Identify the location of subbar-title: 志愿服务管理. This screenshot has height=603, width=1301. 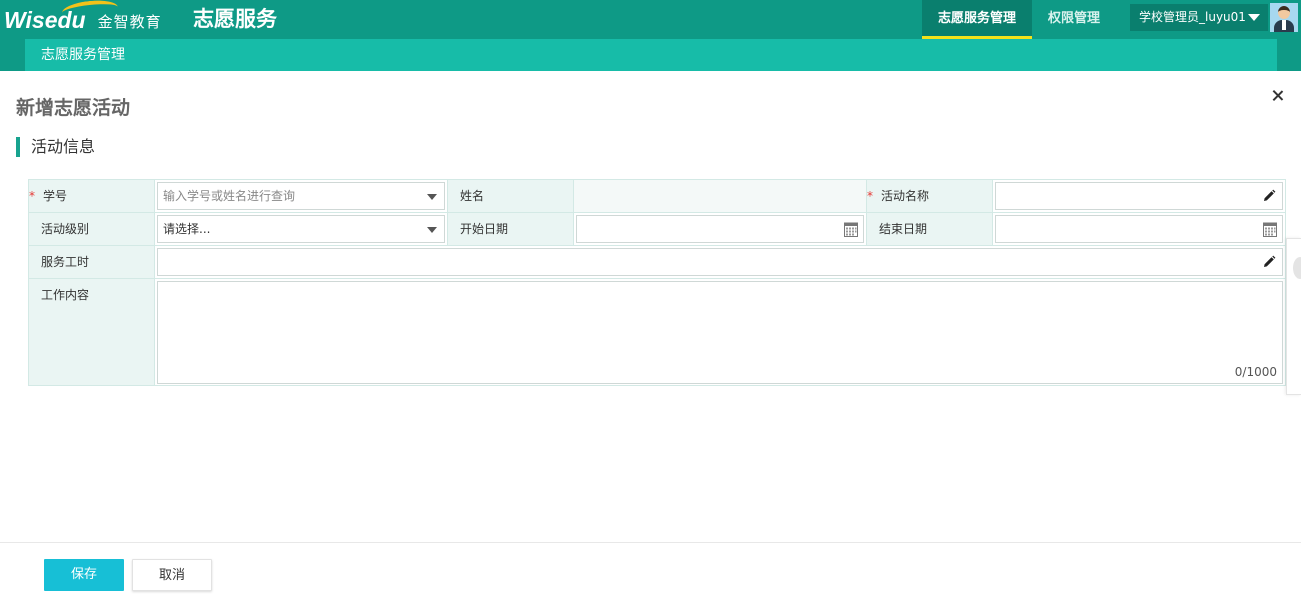
(83, 55).